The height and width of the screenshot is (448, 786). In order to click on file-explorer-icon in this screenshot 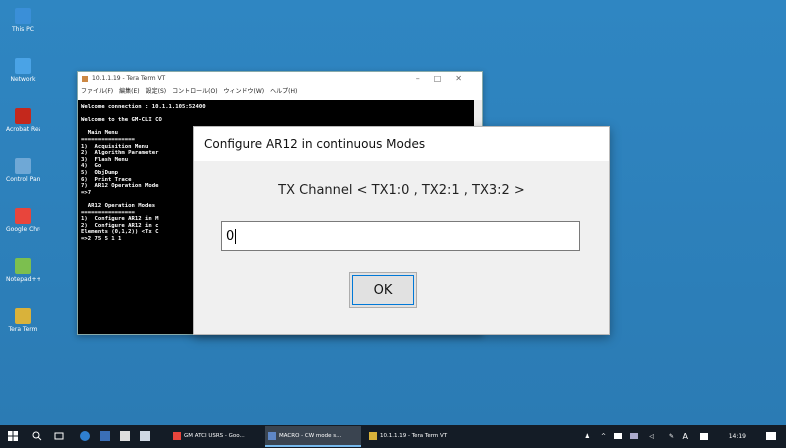, I will do `click(105, 436)`.